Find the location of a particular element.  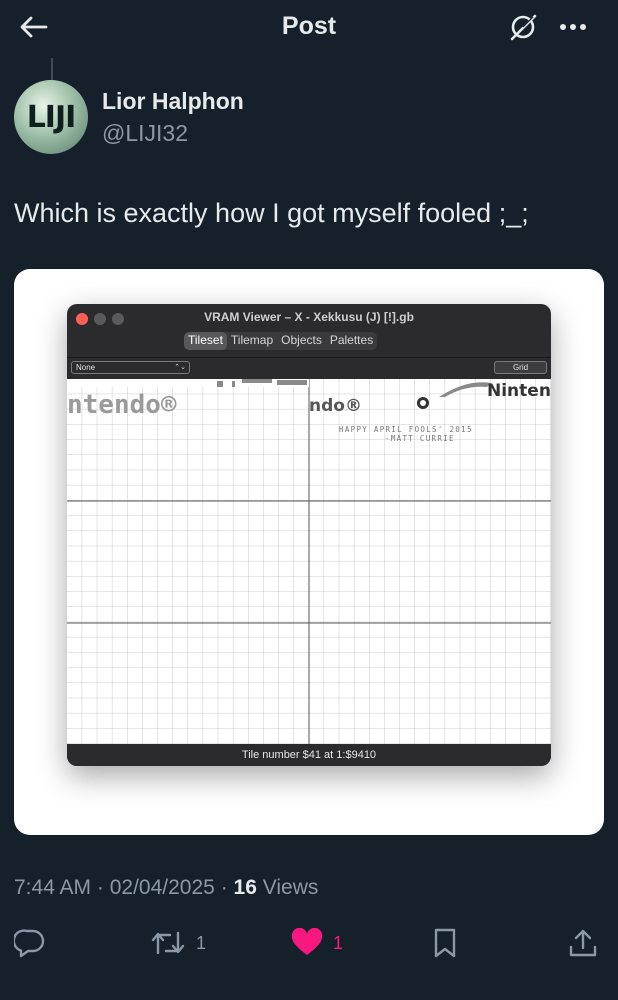

author-handle: @LIJI32 is located at coordinates (145, 133).